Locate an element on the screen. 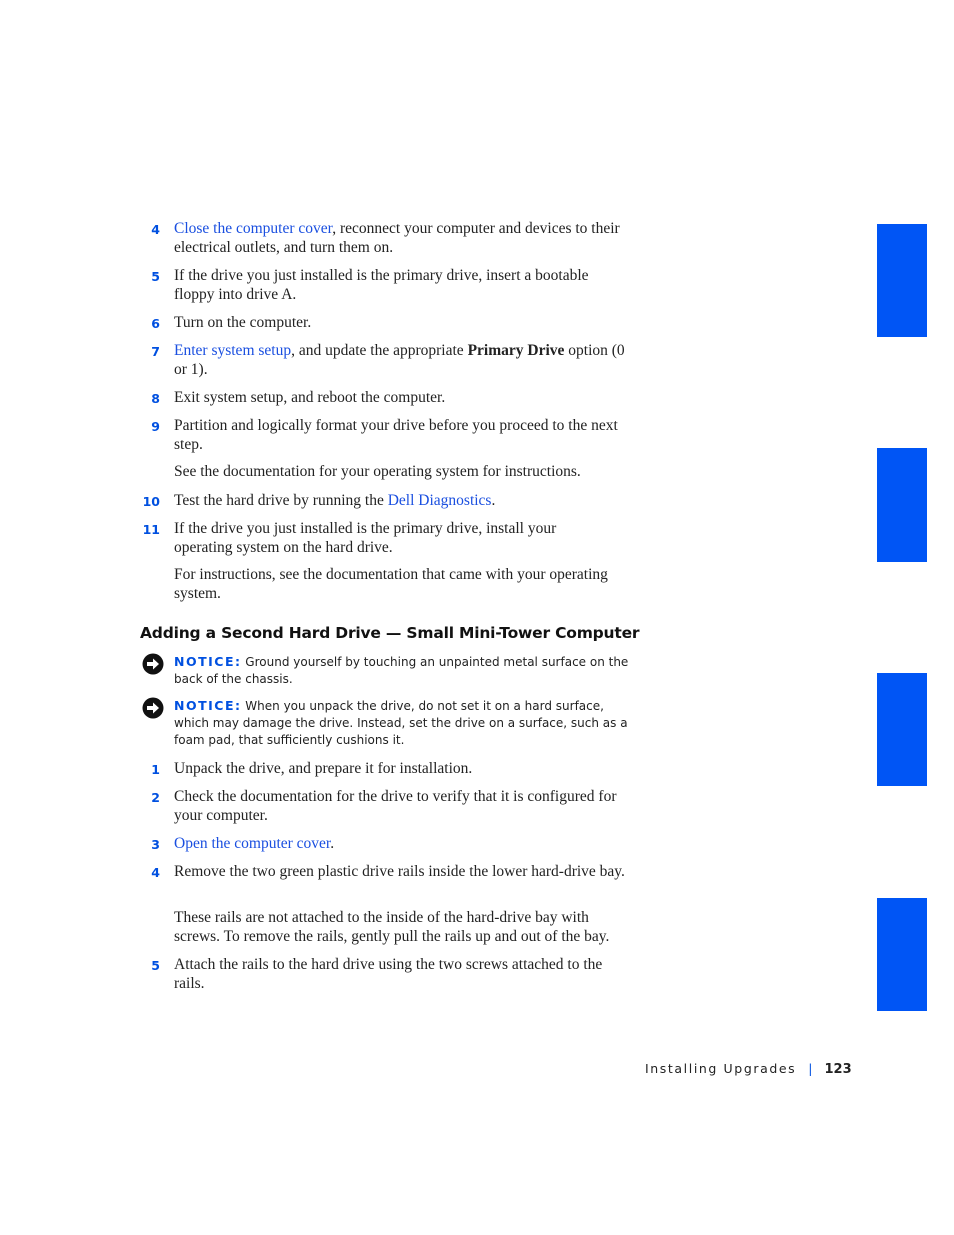  step-number: 9 is located at coordinates (155, 426).